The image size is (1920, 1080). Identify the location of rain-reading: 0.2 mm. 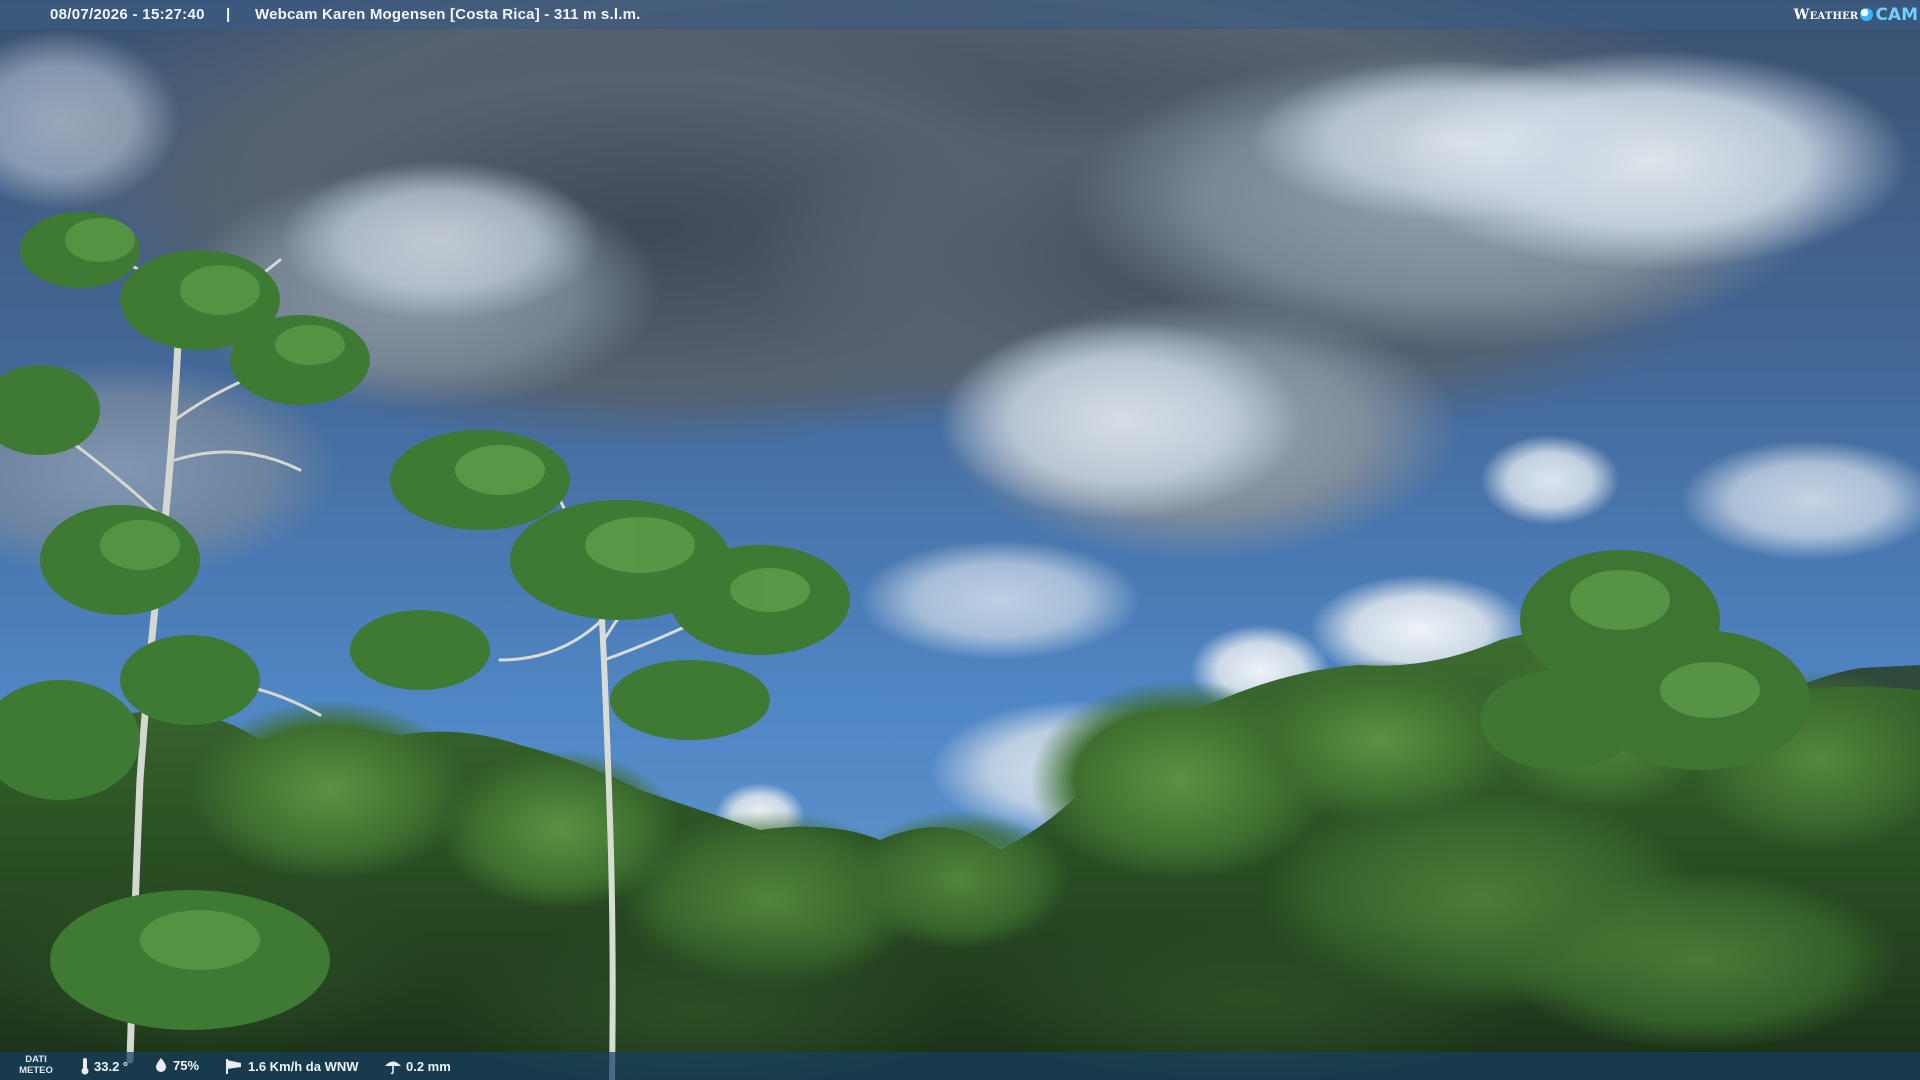
(417, 1066).